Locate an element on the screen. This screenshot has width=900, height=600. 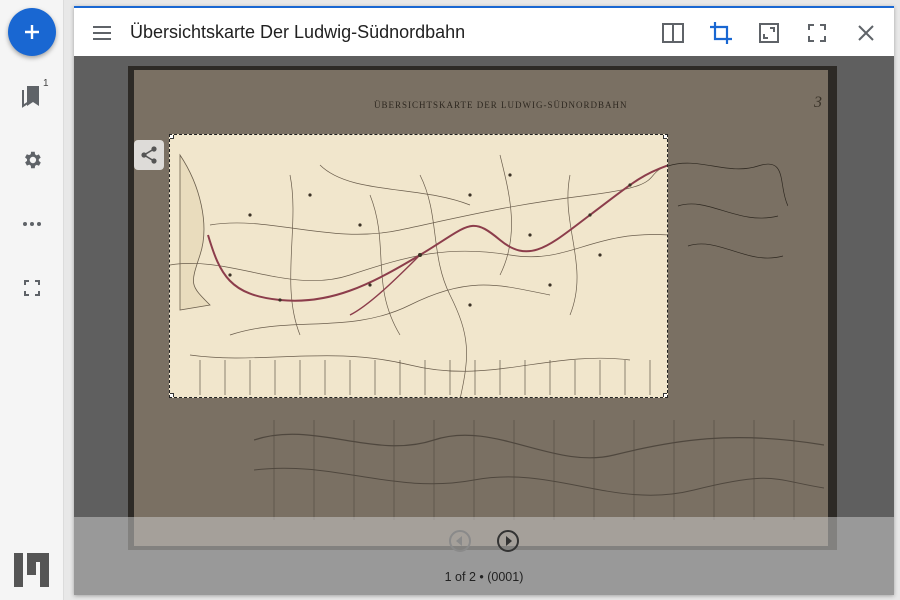
window-topbar: Übersichtskarte Der Ludwig-Südnordbahn is located at coordinates (484, 31).